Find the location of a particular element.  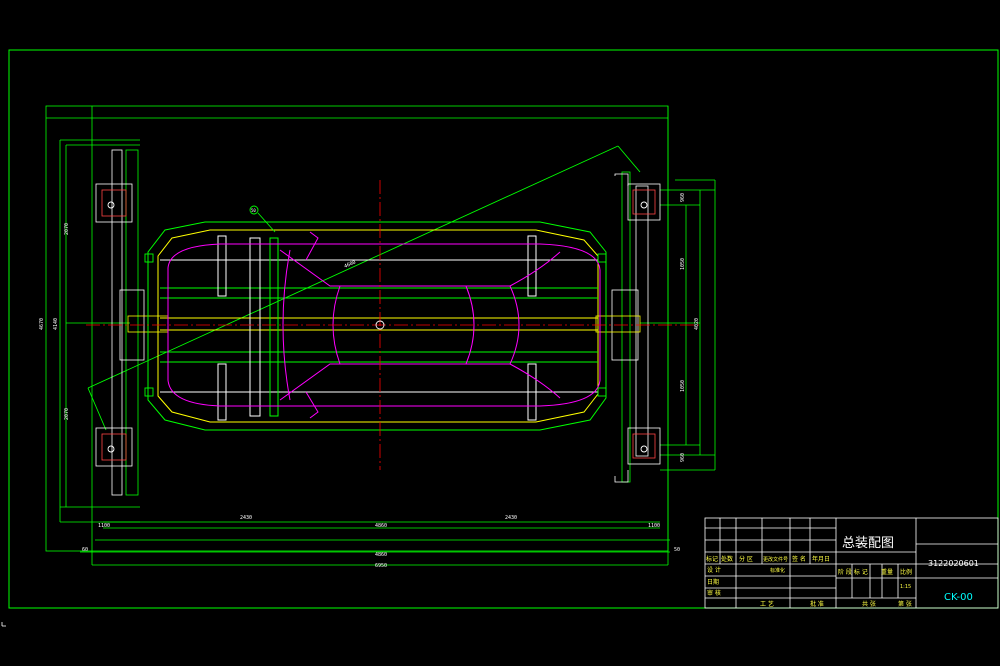

dim-bottom-right-half: 2430 is located at coordinates (511, 518).